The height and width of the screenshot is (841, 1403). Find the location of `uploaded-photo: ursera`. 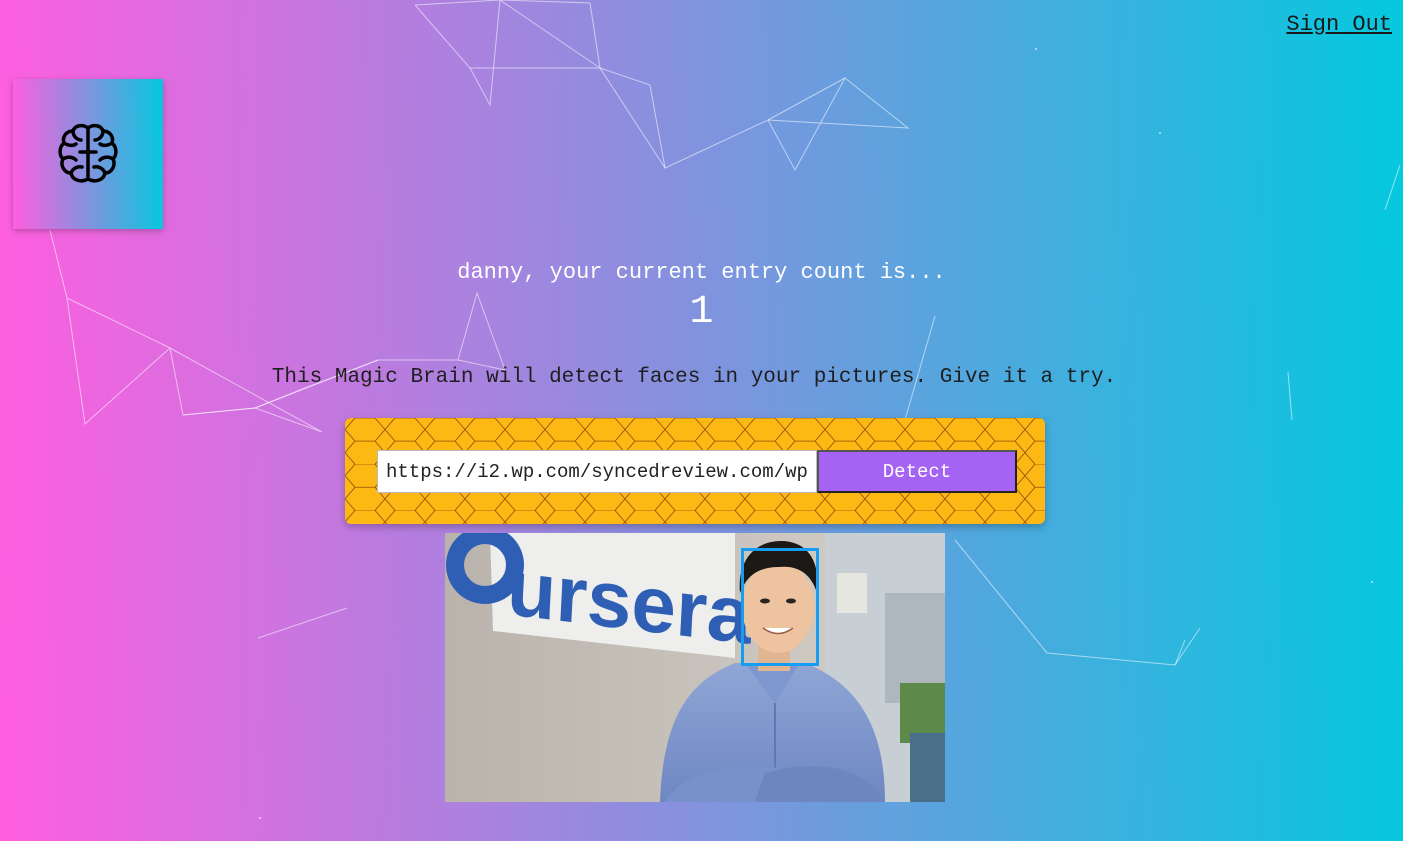

uploaded-photo: ursera is located at coordinates (695, 667).